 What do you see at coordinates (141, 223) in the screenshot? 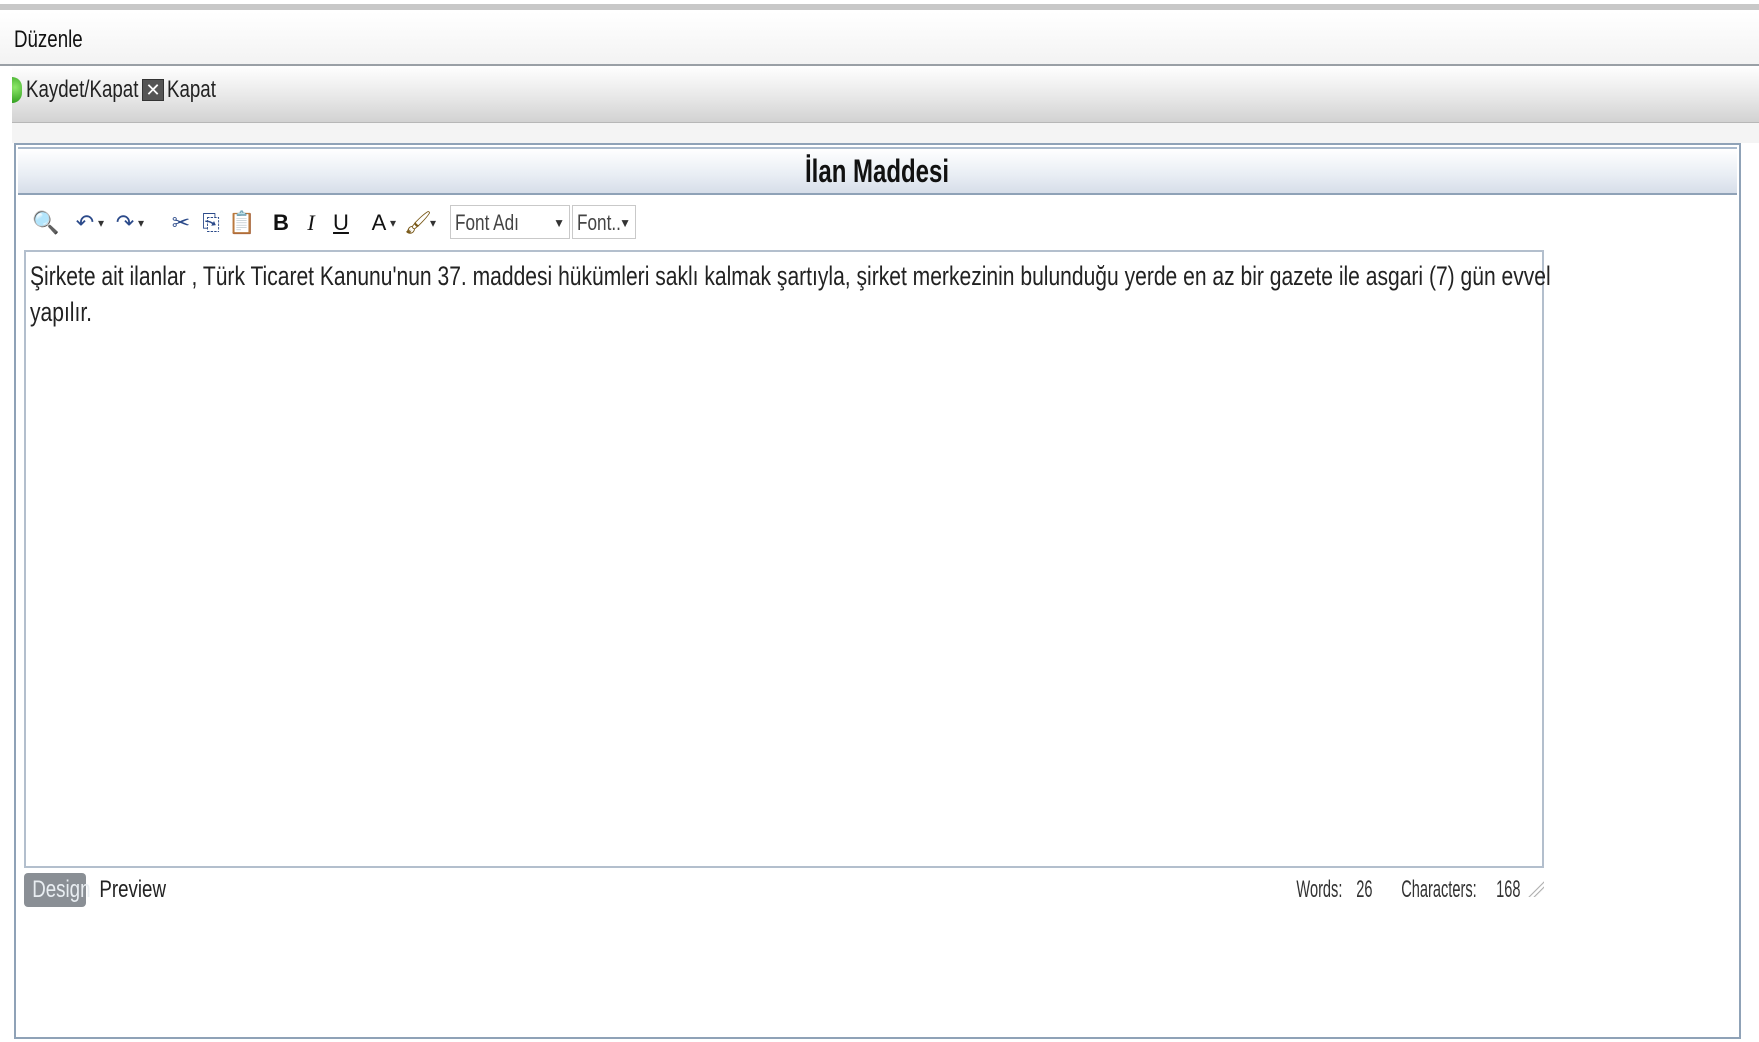
I see `redo-dropdown-icon: ▾` at bounding box center [141, 223].